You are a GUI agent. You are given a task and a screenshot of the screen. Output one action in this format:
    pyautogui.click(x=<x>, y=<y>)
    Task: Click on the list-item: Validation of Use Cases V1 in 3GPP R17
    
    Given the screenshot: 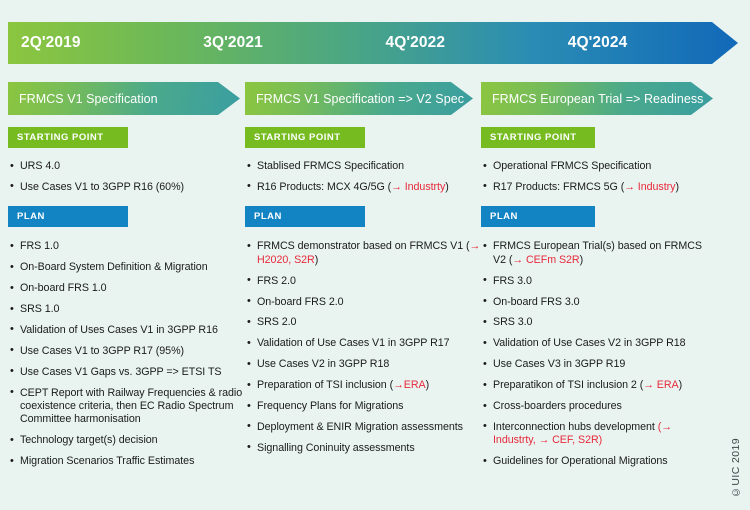 What is the action you would take?
    pyautogui.click(x=363, y=344)
    